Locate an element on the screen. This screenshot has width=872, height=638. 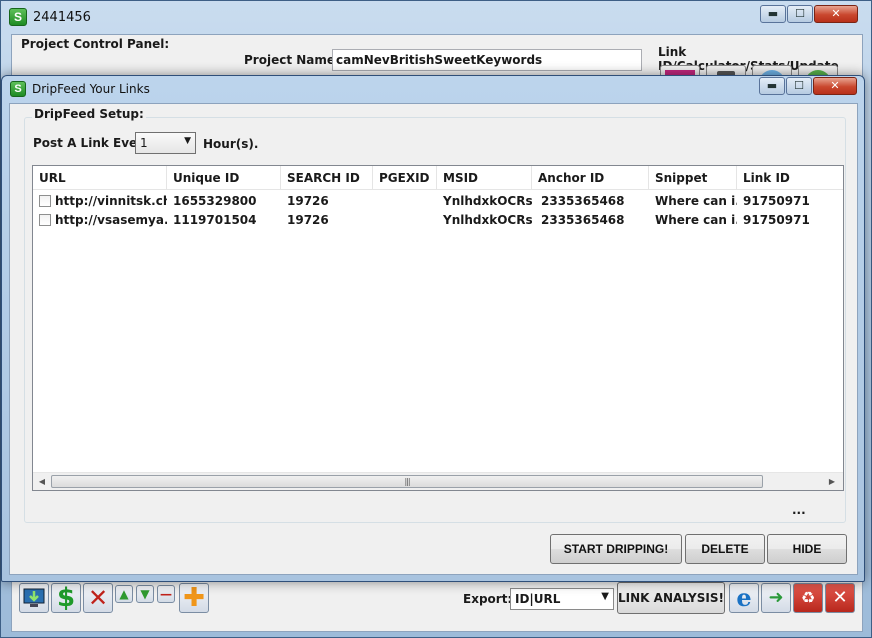
column-header-msid: MSID is located at coordinates (484, 178).